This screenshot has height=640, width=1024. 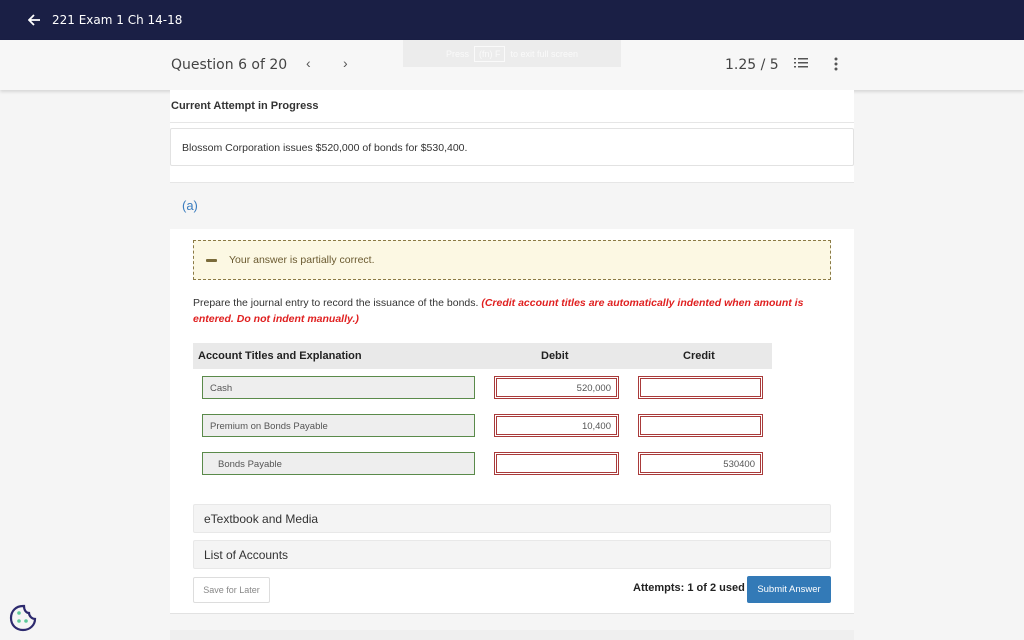 I want to click on fullscreen-hint-key: (fn) F, so click(x=489, y=53).